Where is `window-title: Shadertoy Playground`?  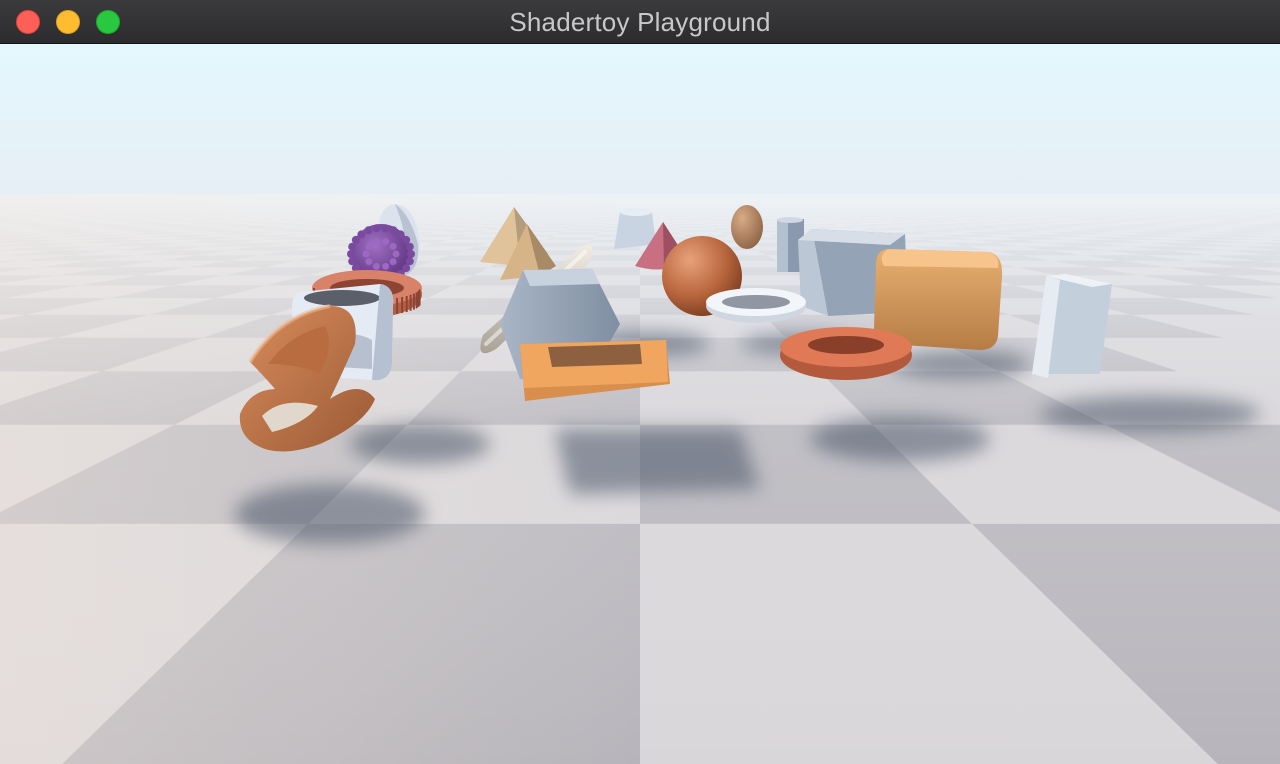
window-title: Shadertoy Playground is located at coordinates (640, 22).